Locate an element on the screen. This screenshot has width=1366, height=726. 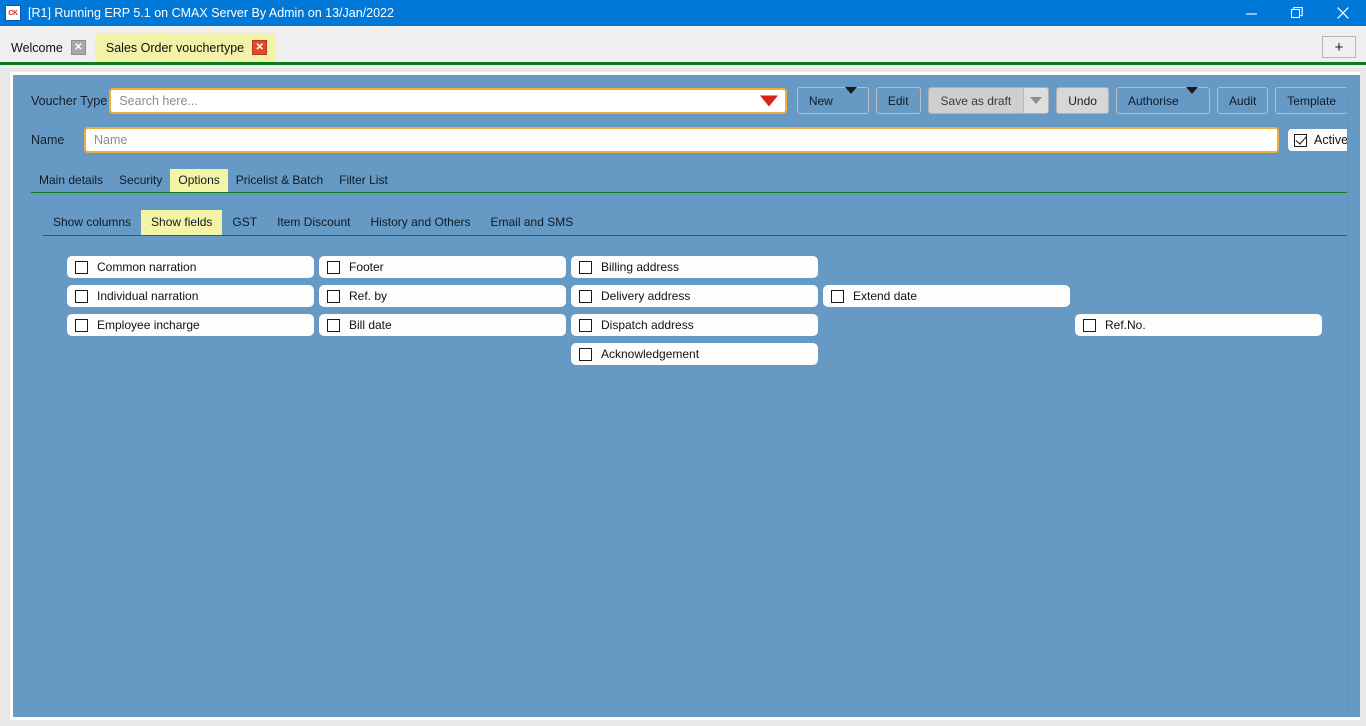
checkbox-bill-date: Bill date is located at coordinates (442, 325).